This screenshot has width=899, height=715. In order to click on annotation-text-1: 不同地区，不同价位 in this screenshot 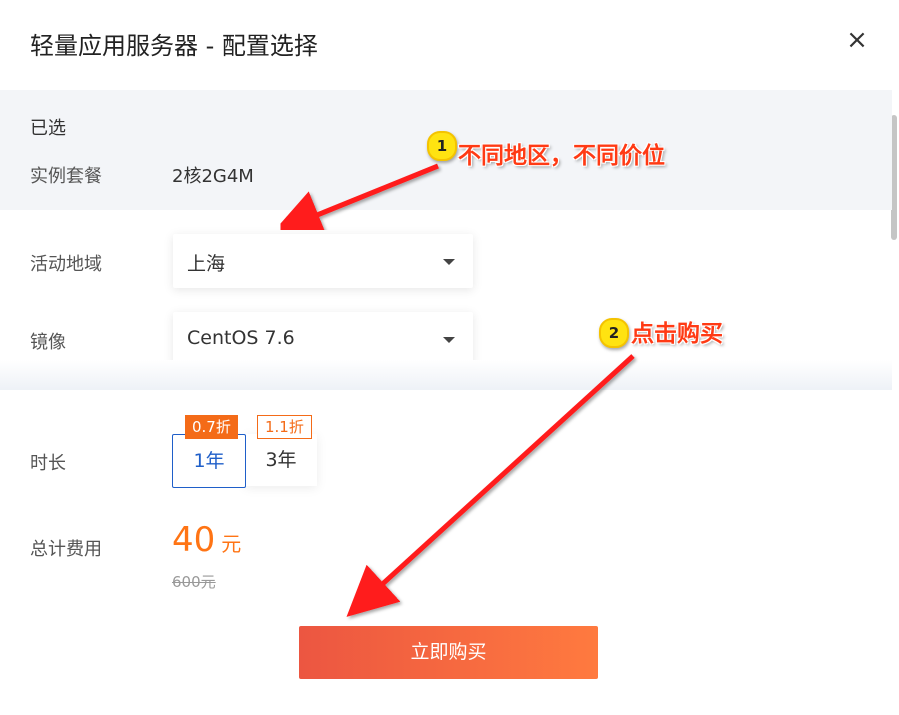, I will do `click(561, 156)`.